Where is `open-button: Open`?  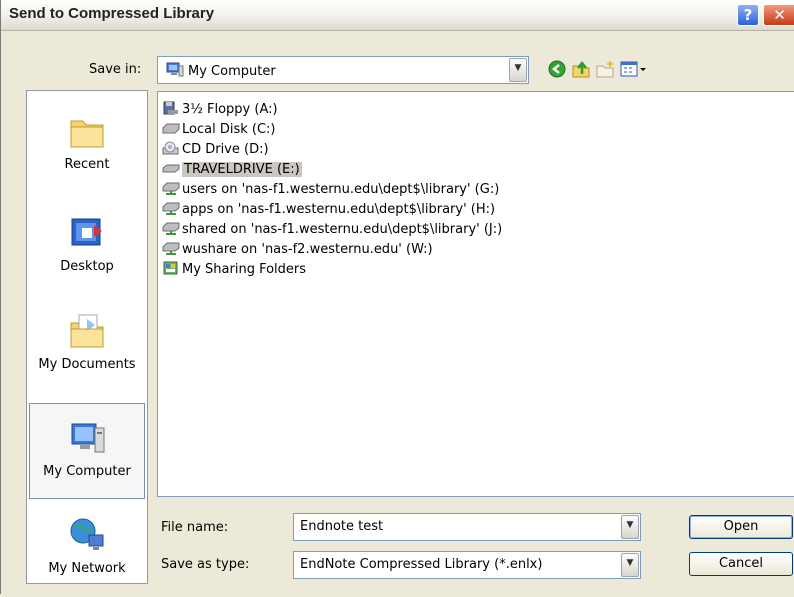 open-button: Open is located at coordinates (741, 527).